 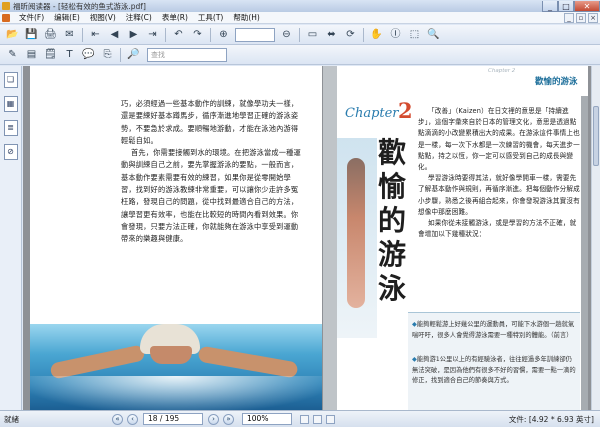 I want to click on doc-minimize-icon: _, so click(x=569, y=17).